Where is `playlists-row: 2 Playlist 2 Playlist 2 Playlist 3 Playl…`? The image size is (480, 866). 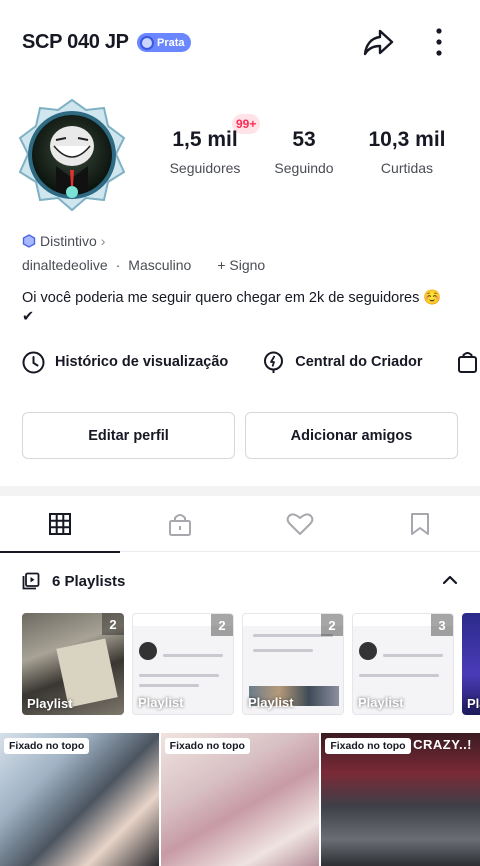
playlists-row: 2 Playlist 2 Playlist 2 Playlist 3 Playl… is located at coordinates (251, 664).